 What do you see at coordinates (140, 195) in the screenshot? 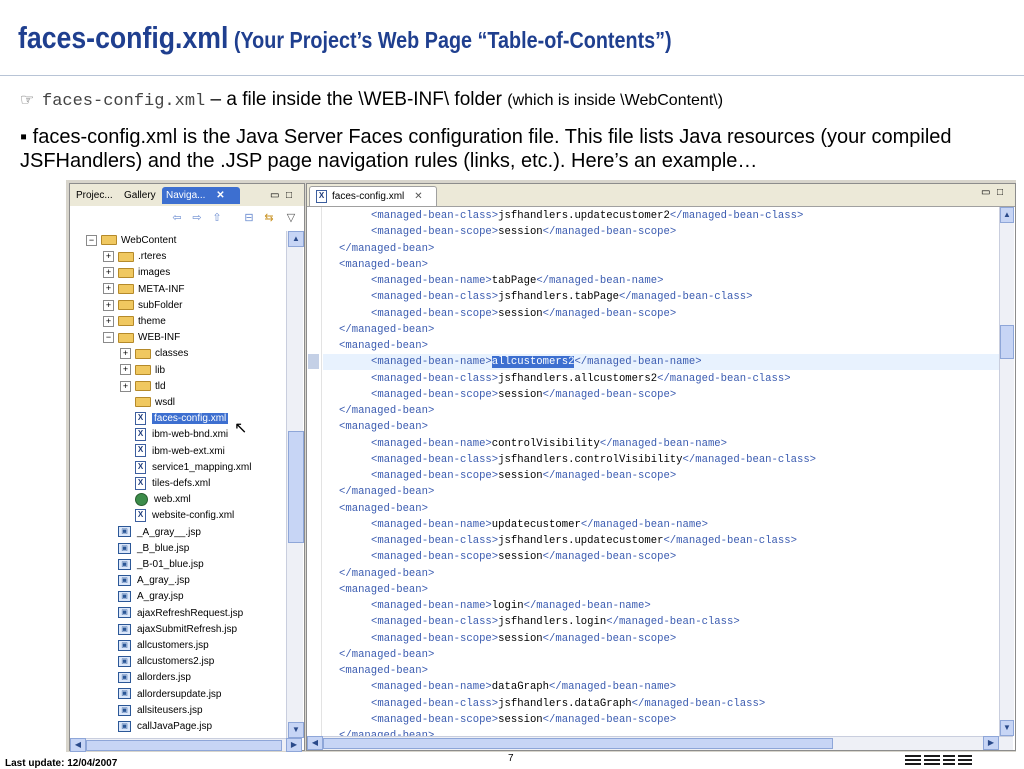
I see `tab-gallery: Gallery` at bounding box center [140, 195].